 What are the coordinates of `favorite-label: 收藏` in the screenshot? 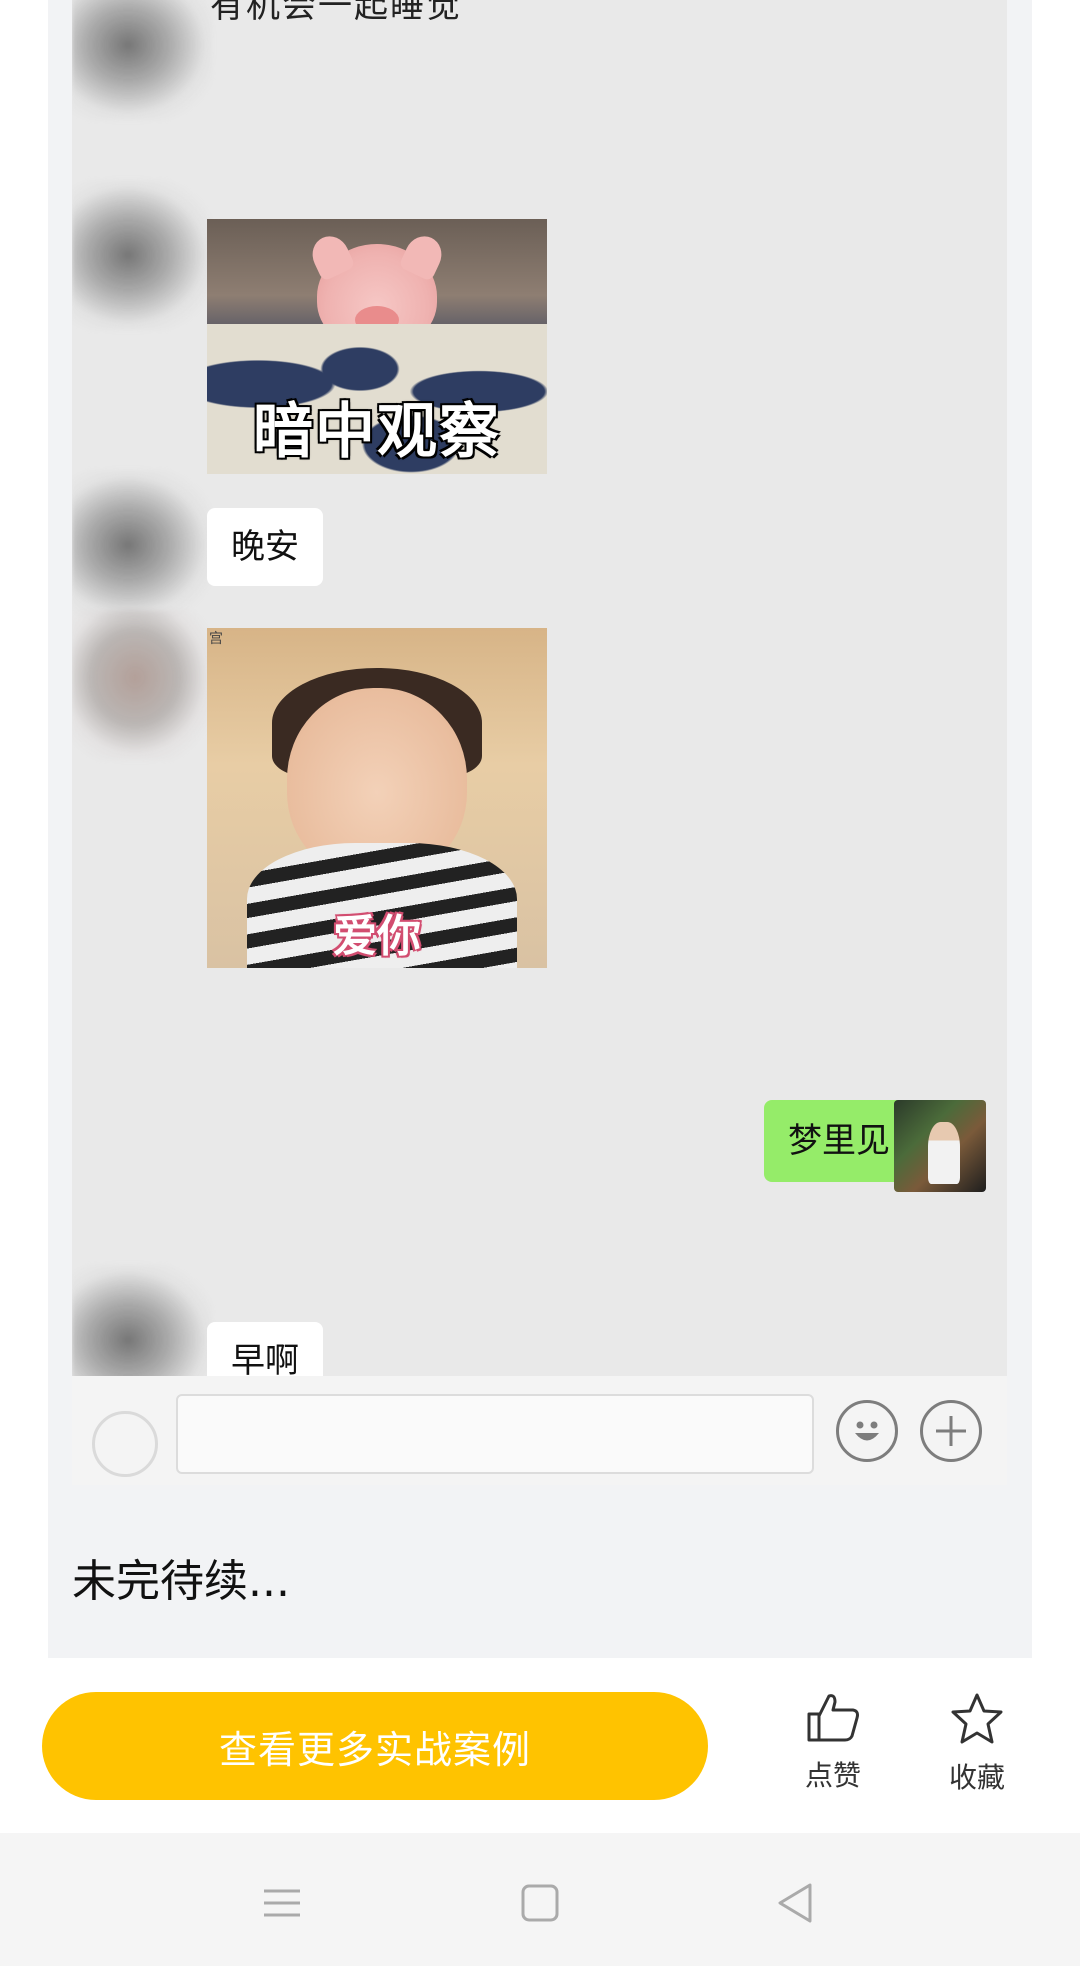 It's located at (976, 1777).